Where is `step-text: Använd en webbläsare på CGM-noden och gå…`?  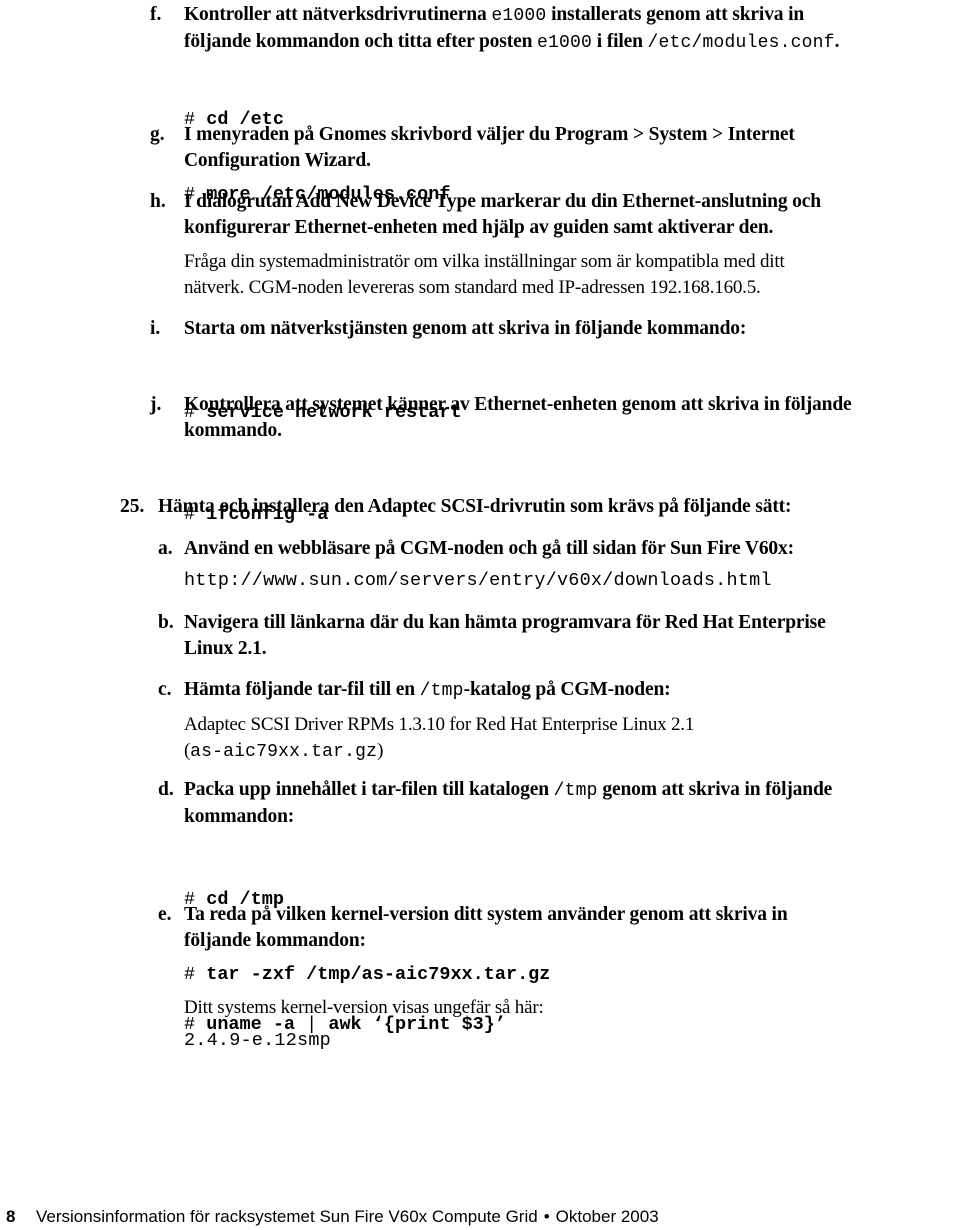
step-text: Använd en webbläsare på CGM-noden och gå… is located at coordinates (489, 548).